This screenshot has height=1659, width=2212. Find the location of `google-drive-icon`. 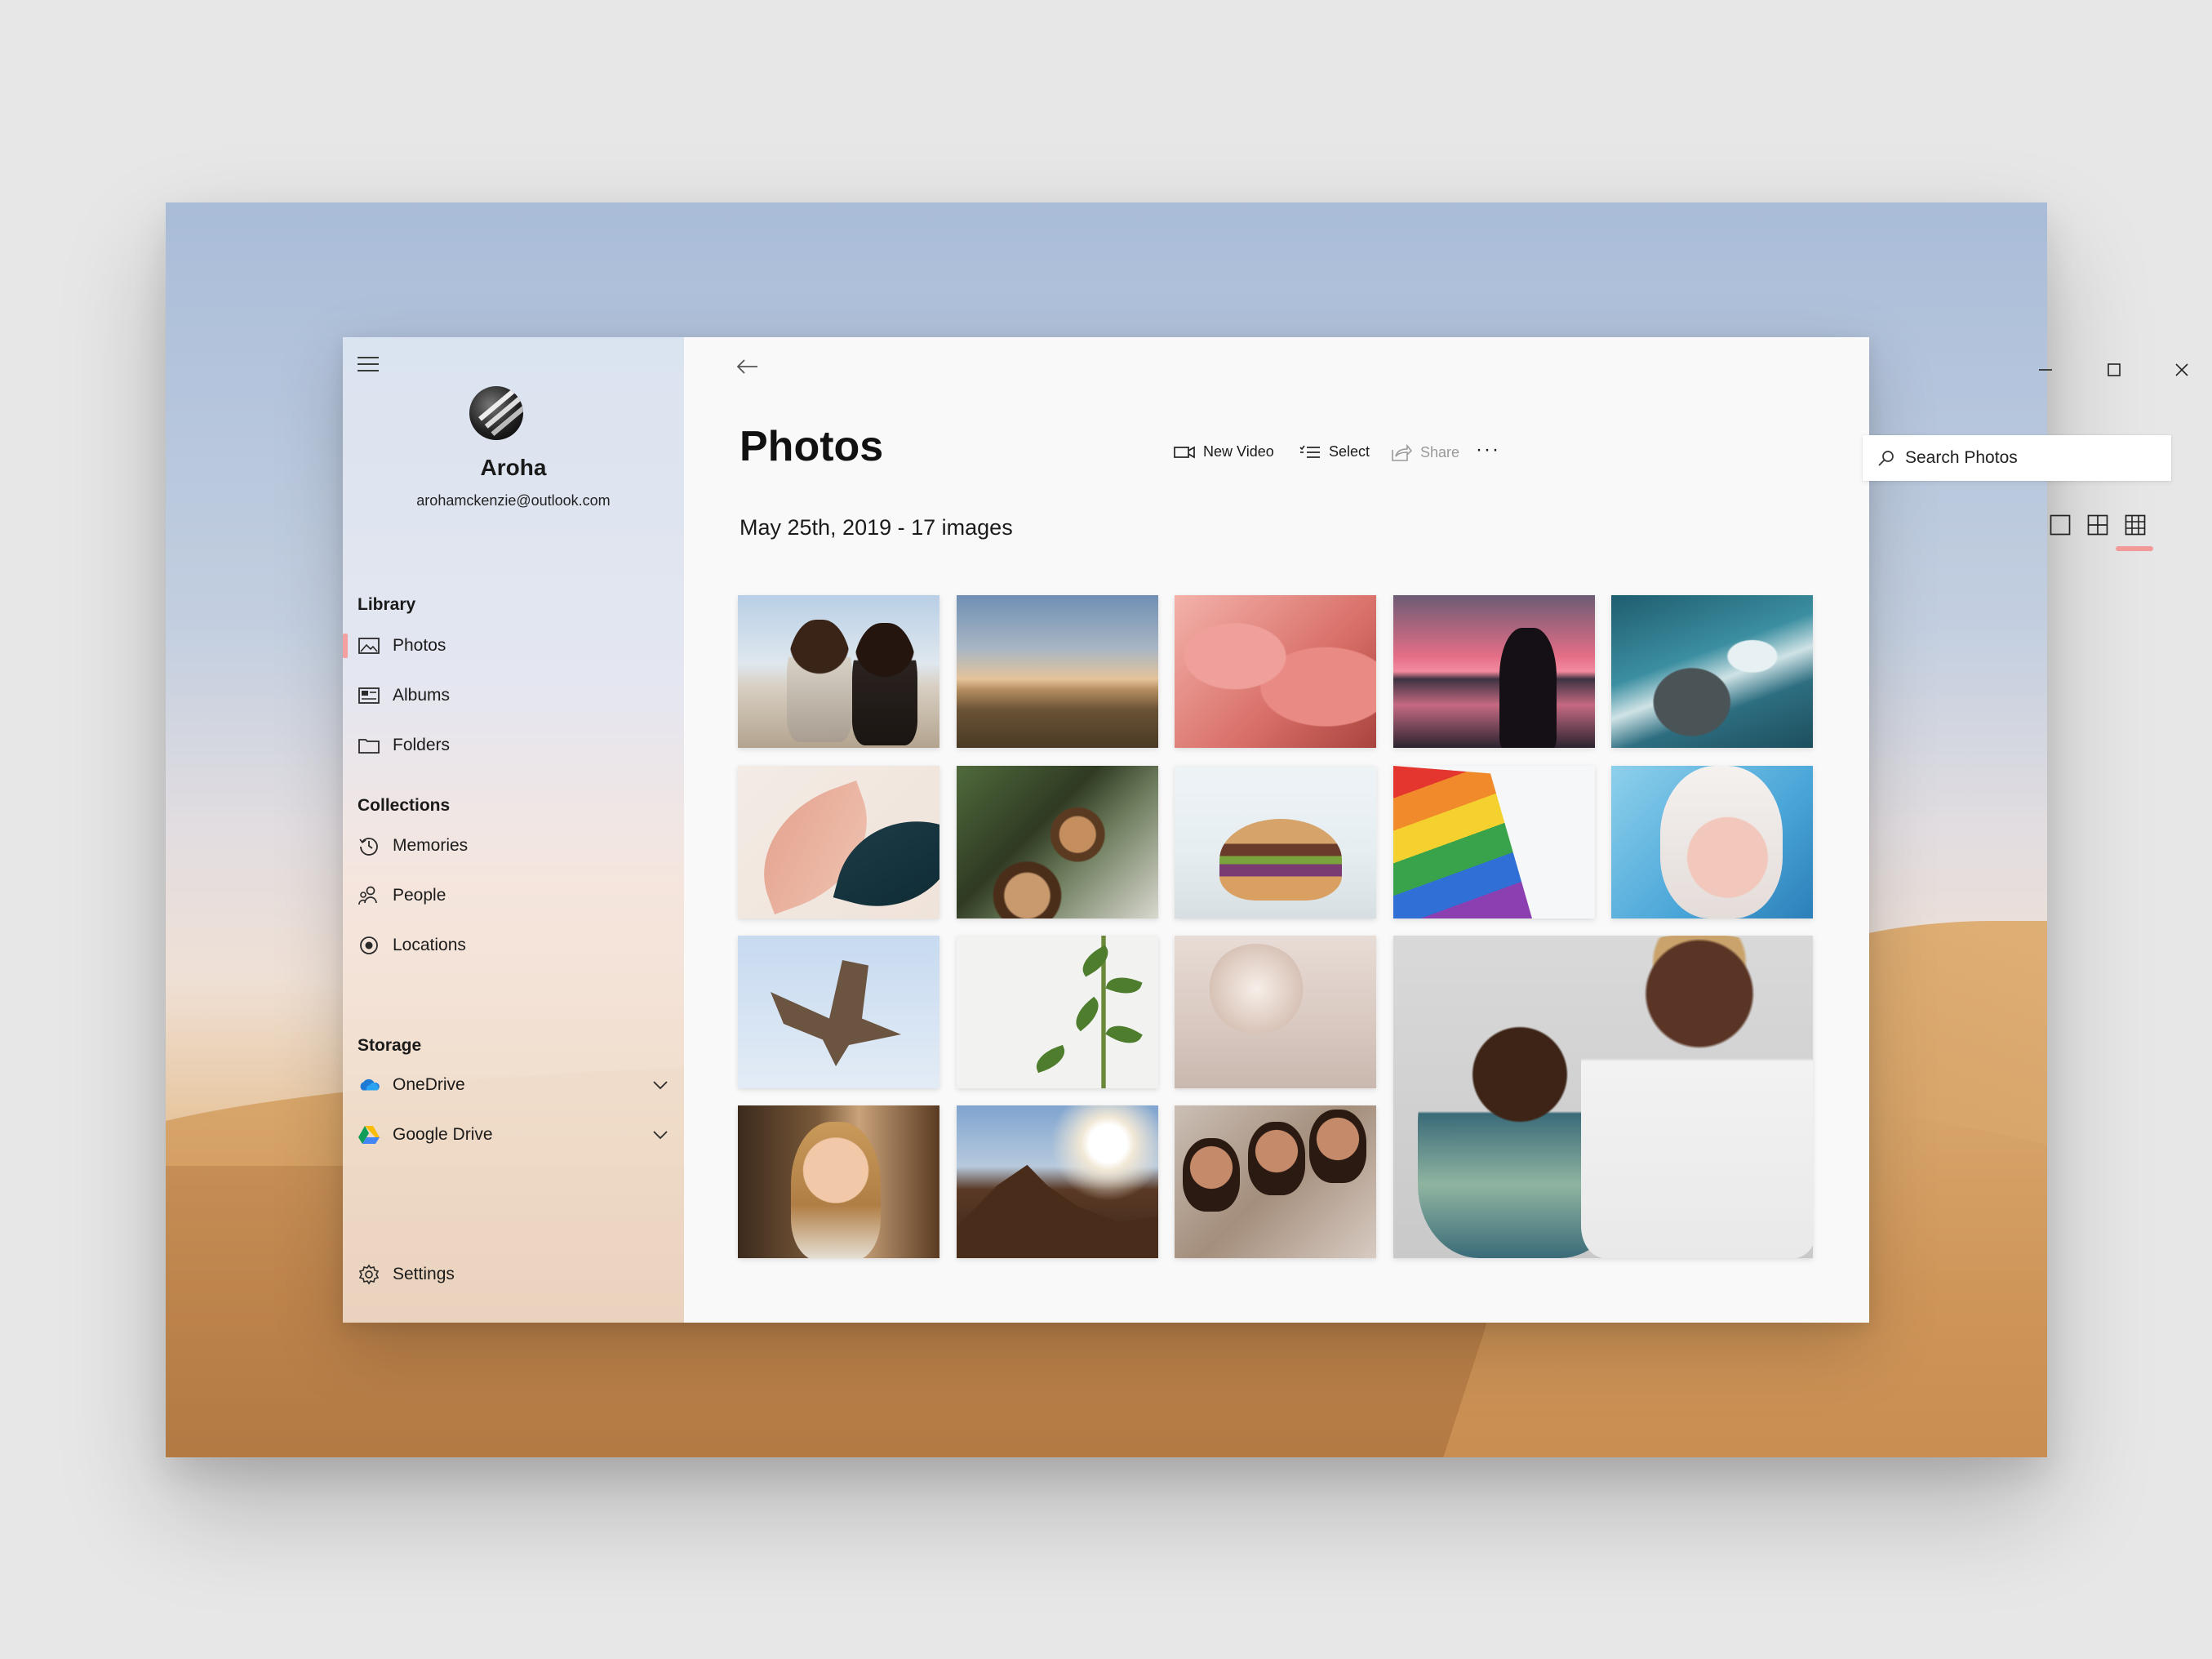

google-drive-icon is located at coordinates (369, 1134).